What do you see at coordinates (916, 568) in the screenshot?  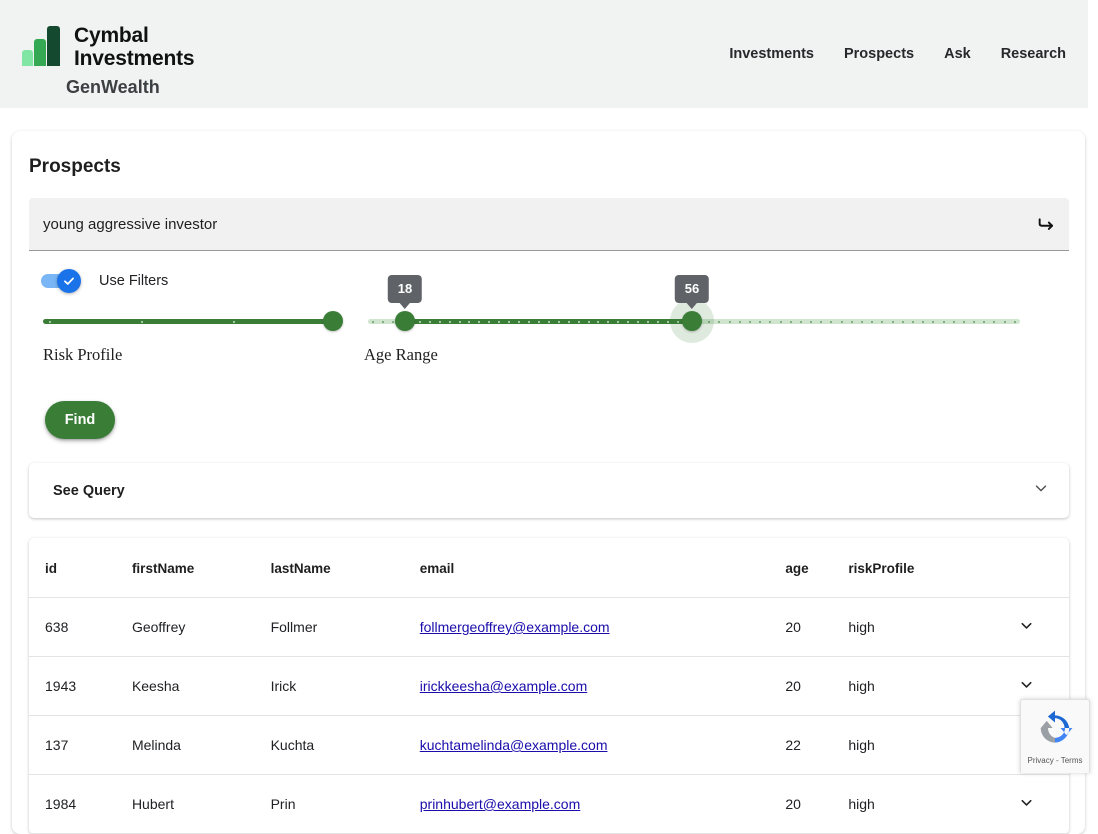 I see `column-header-riskprofile: riskProfile` at bounding box center [916, 568].